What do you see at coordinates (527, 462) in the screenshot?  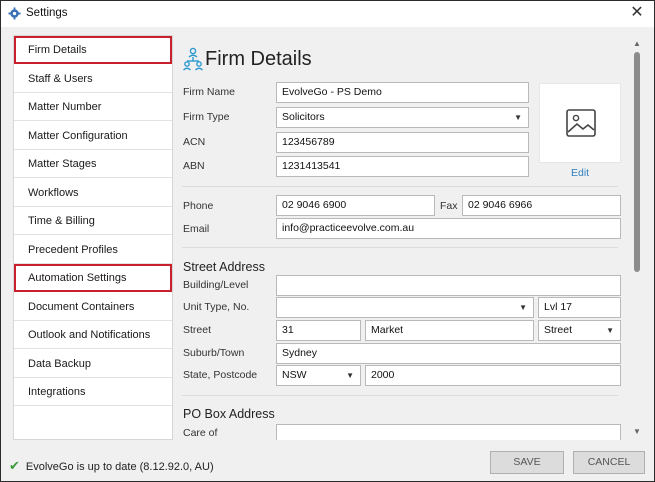 I see `save-button: SAVE` at bounding box center [527, 462].